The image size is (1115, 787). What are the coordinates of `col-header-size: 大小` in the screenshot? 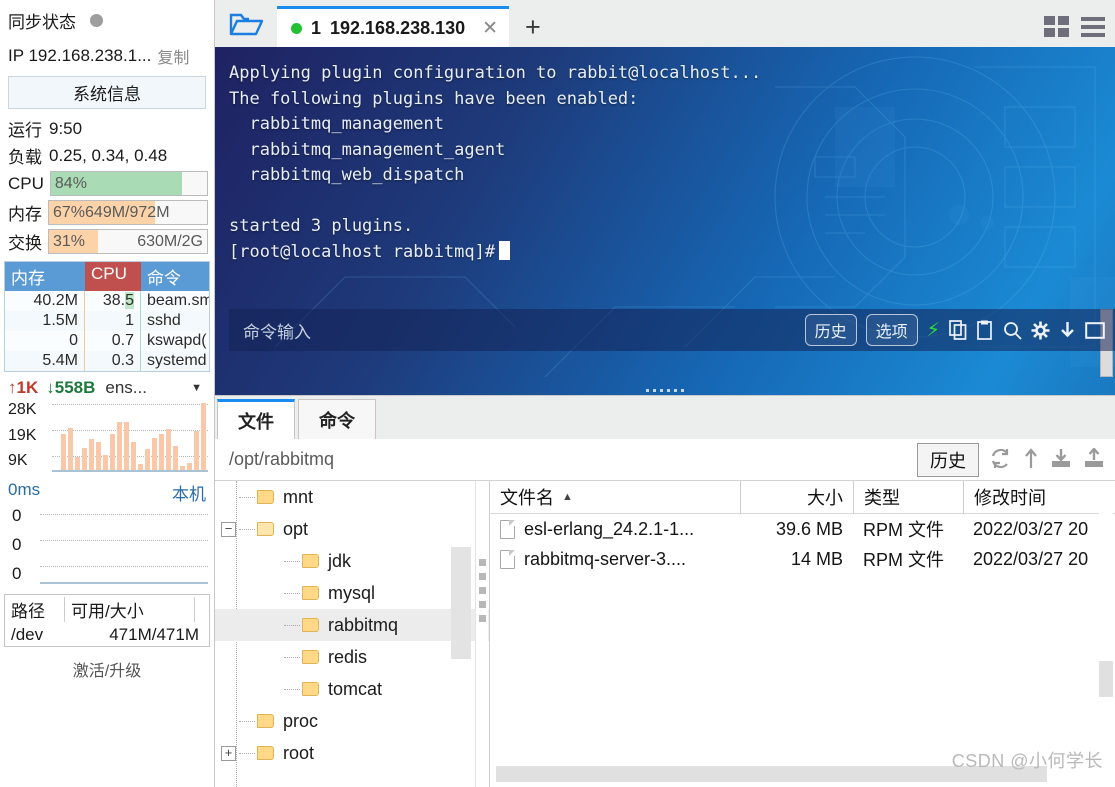 It's located at (796, 497).